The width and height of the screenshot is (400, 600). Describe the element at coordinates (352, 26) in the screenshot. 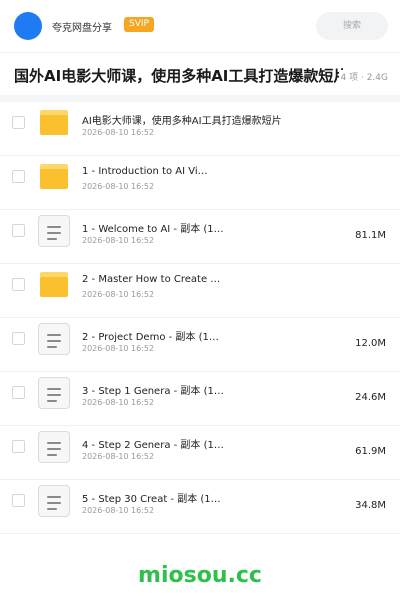

I see `search-input` at that location.